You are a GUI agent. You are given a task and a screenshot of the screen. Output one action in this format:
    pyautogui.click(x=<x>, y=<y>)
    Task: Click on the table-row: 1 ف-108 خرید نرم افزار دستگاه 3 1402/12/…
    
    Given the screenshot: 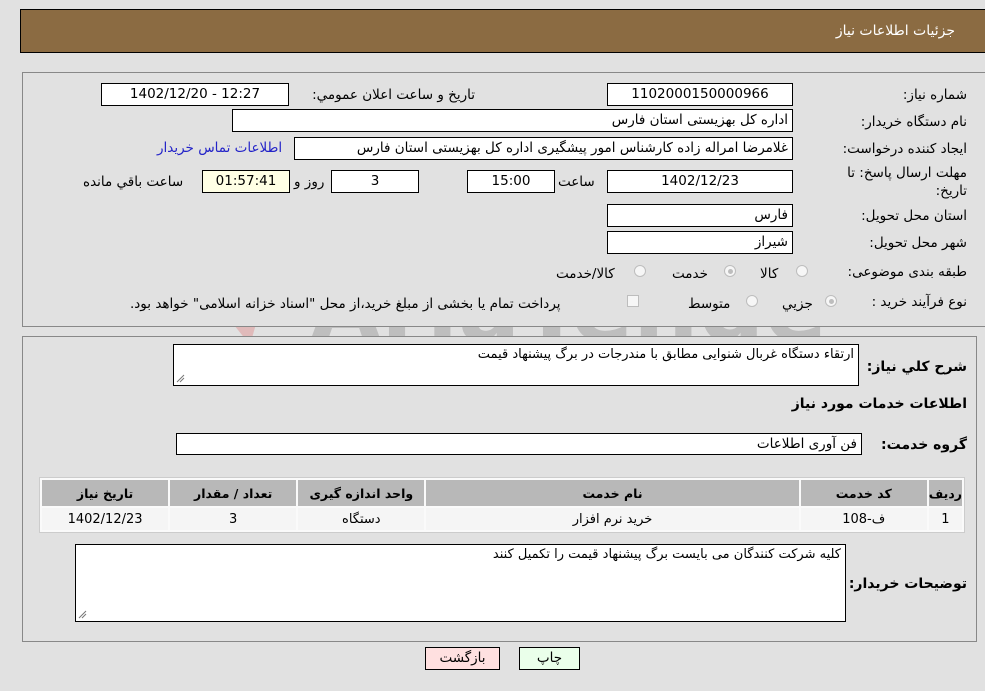 What is the action you would take?
    pyautogui.click(x=502, y=519)
    